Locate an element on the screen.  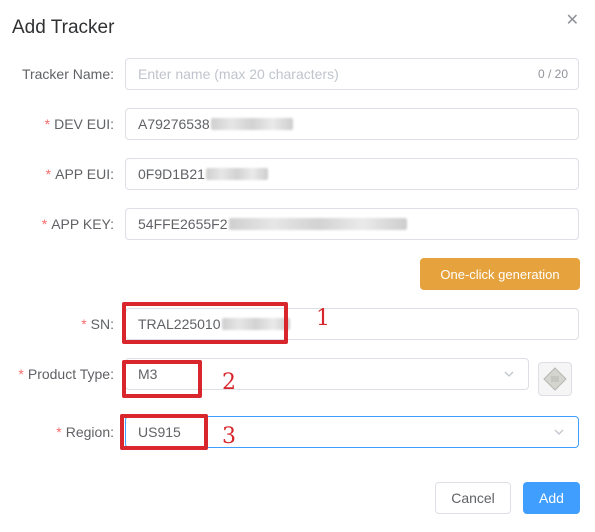
close-icon: ✕ is located at coordinates (572, 21).